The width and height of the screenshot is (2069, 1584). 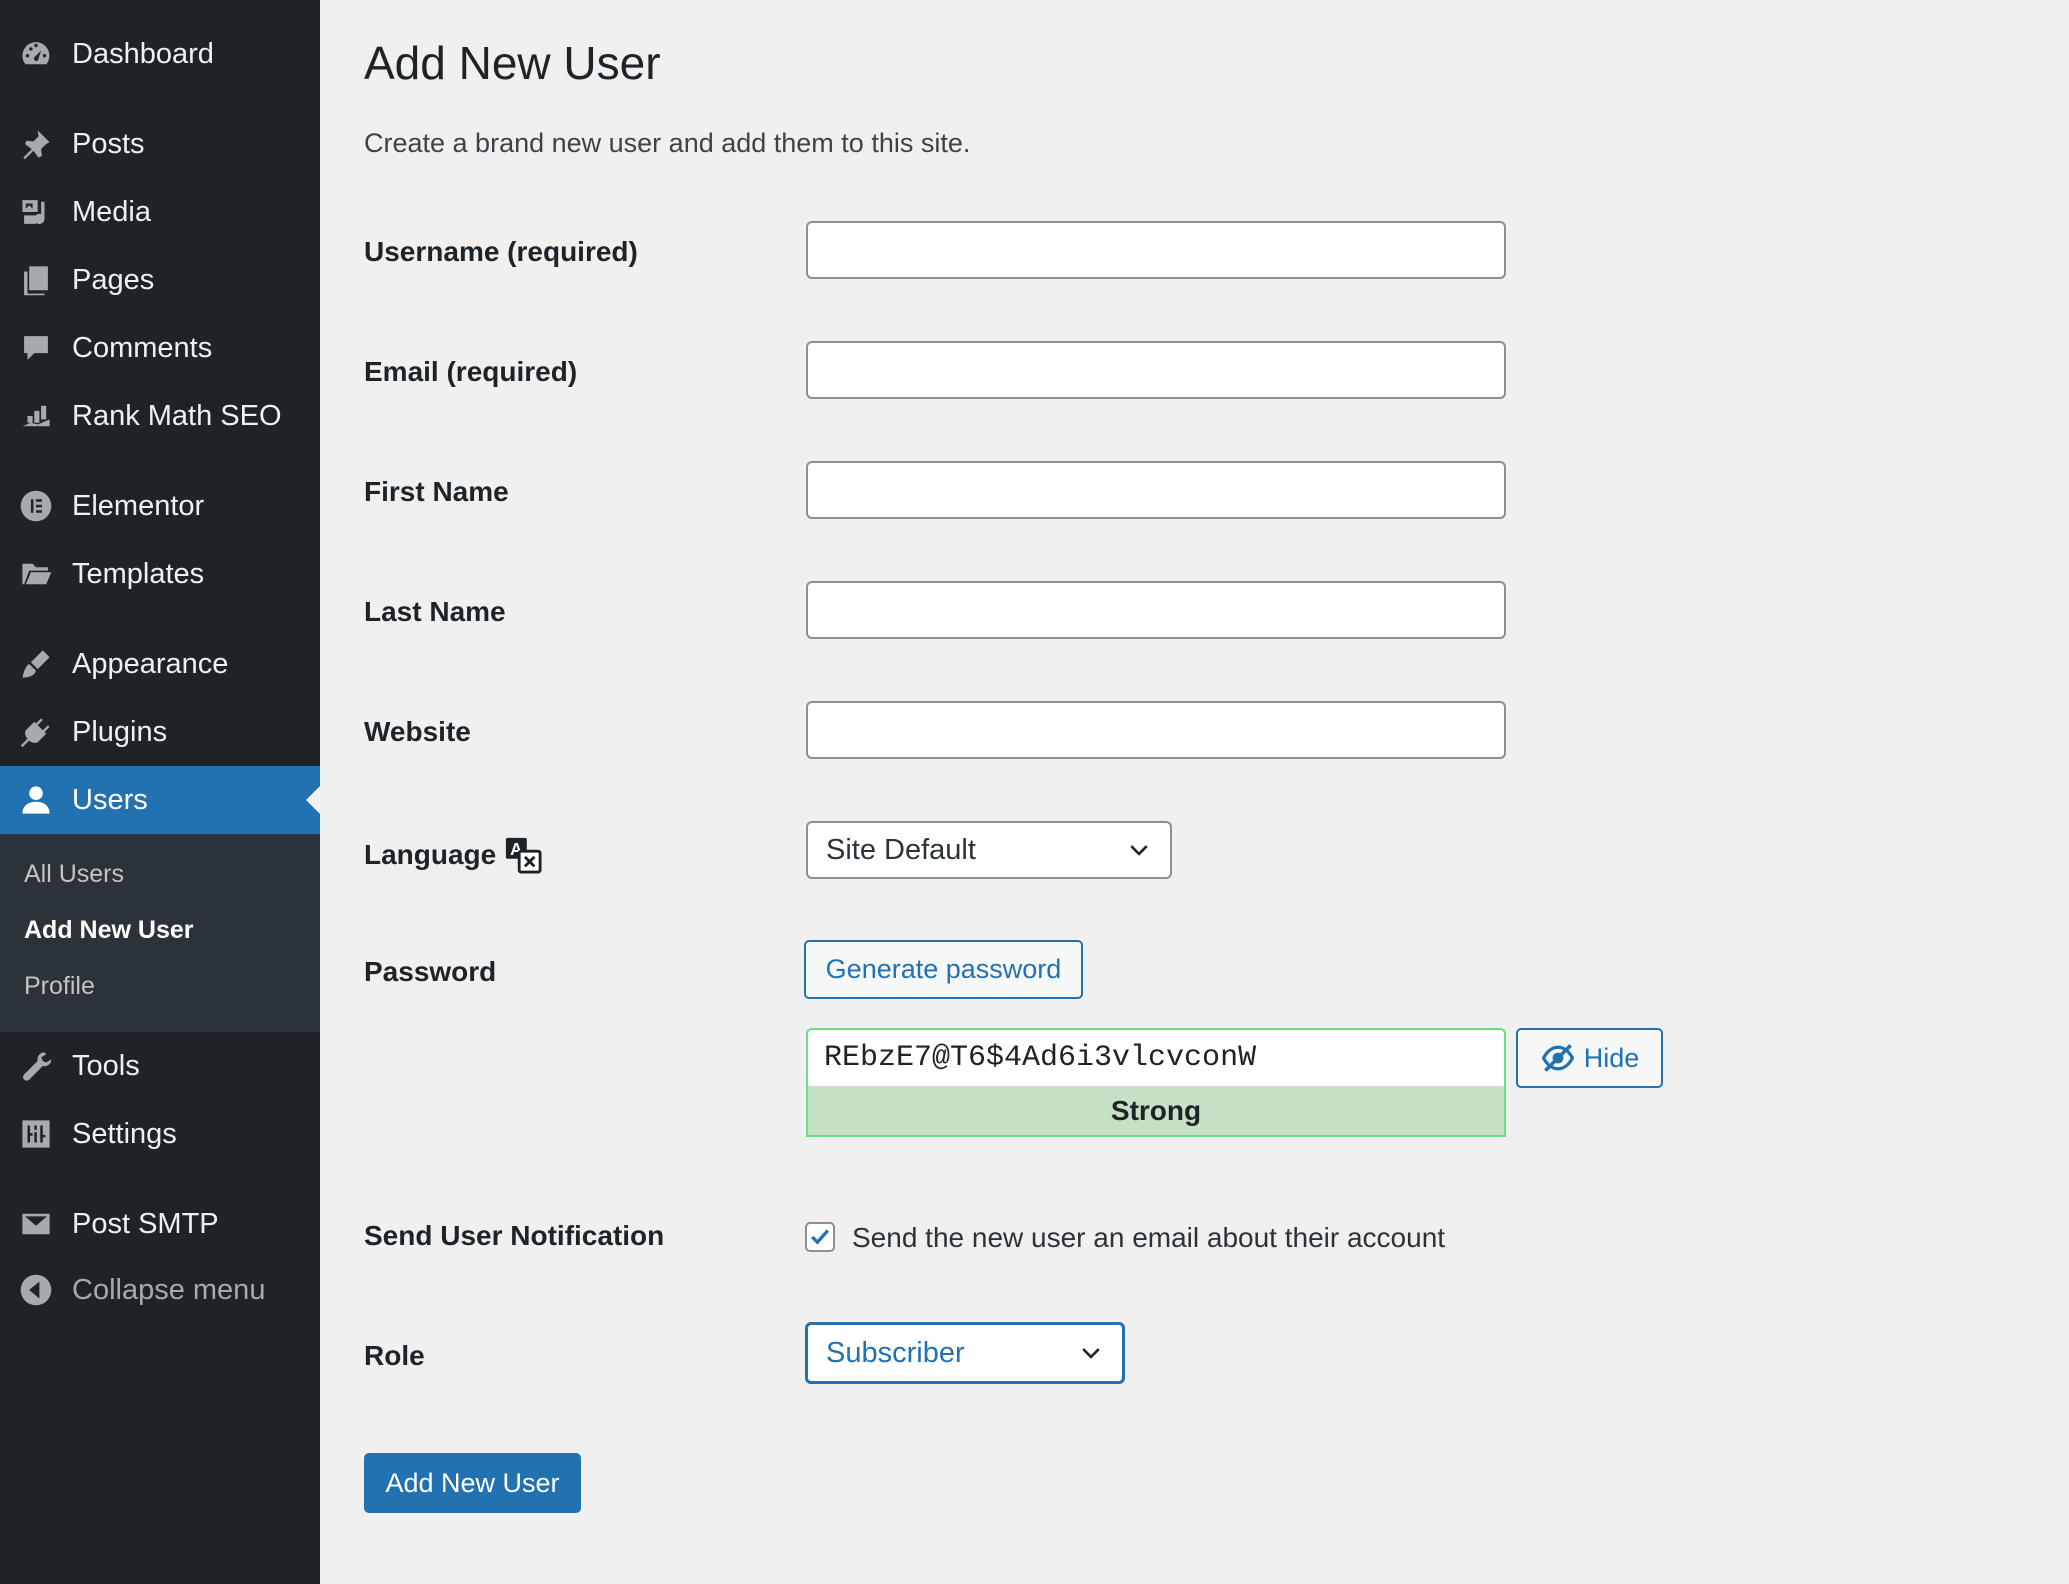 What do you see at coordinates (1156, 370) in the screenshot?
I see `email-field` at bounding box center [1156, 370].